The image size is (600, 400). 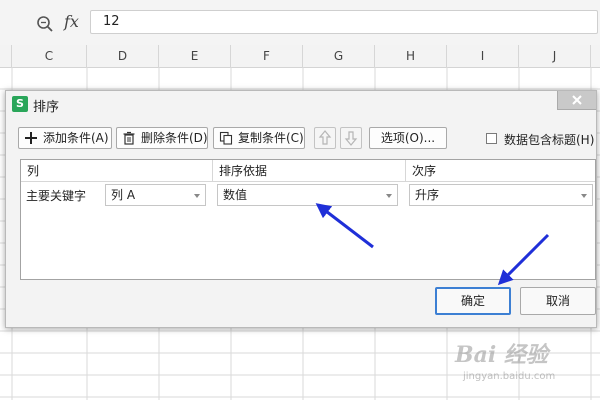 What do you see at coordinates (195, 56) in the screenshot?
I see `column-header-e: E` at bounding box center [195, 56].